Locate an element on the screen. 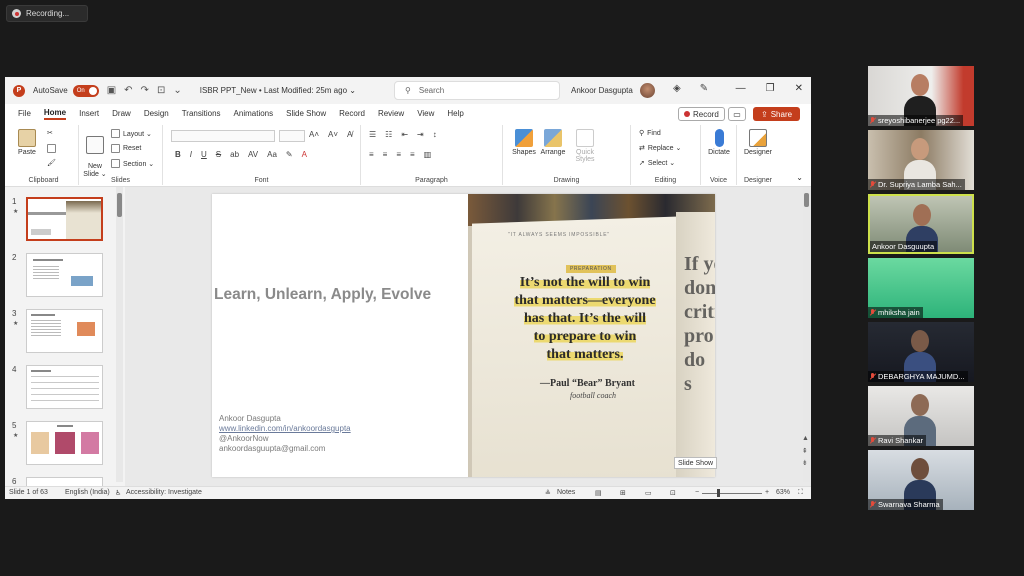  slide-thumbnail-row: 1 ★ is located at coordinates (60, 220).